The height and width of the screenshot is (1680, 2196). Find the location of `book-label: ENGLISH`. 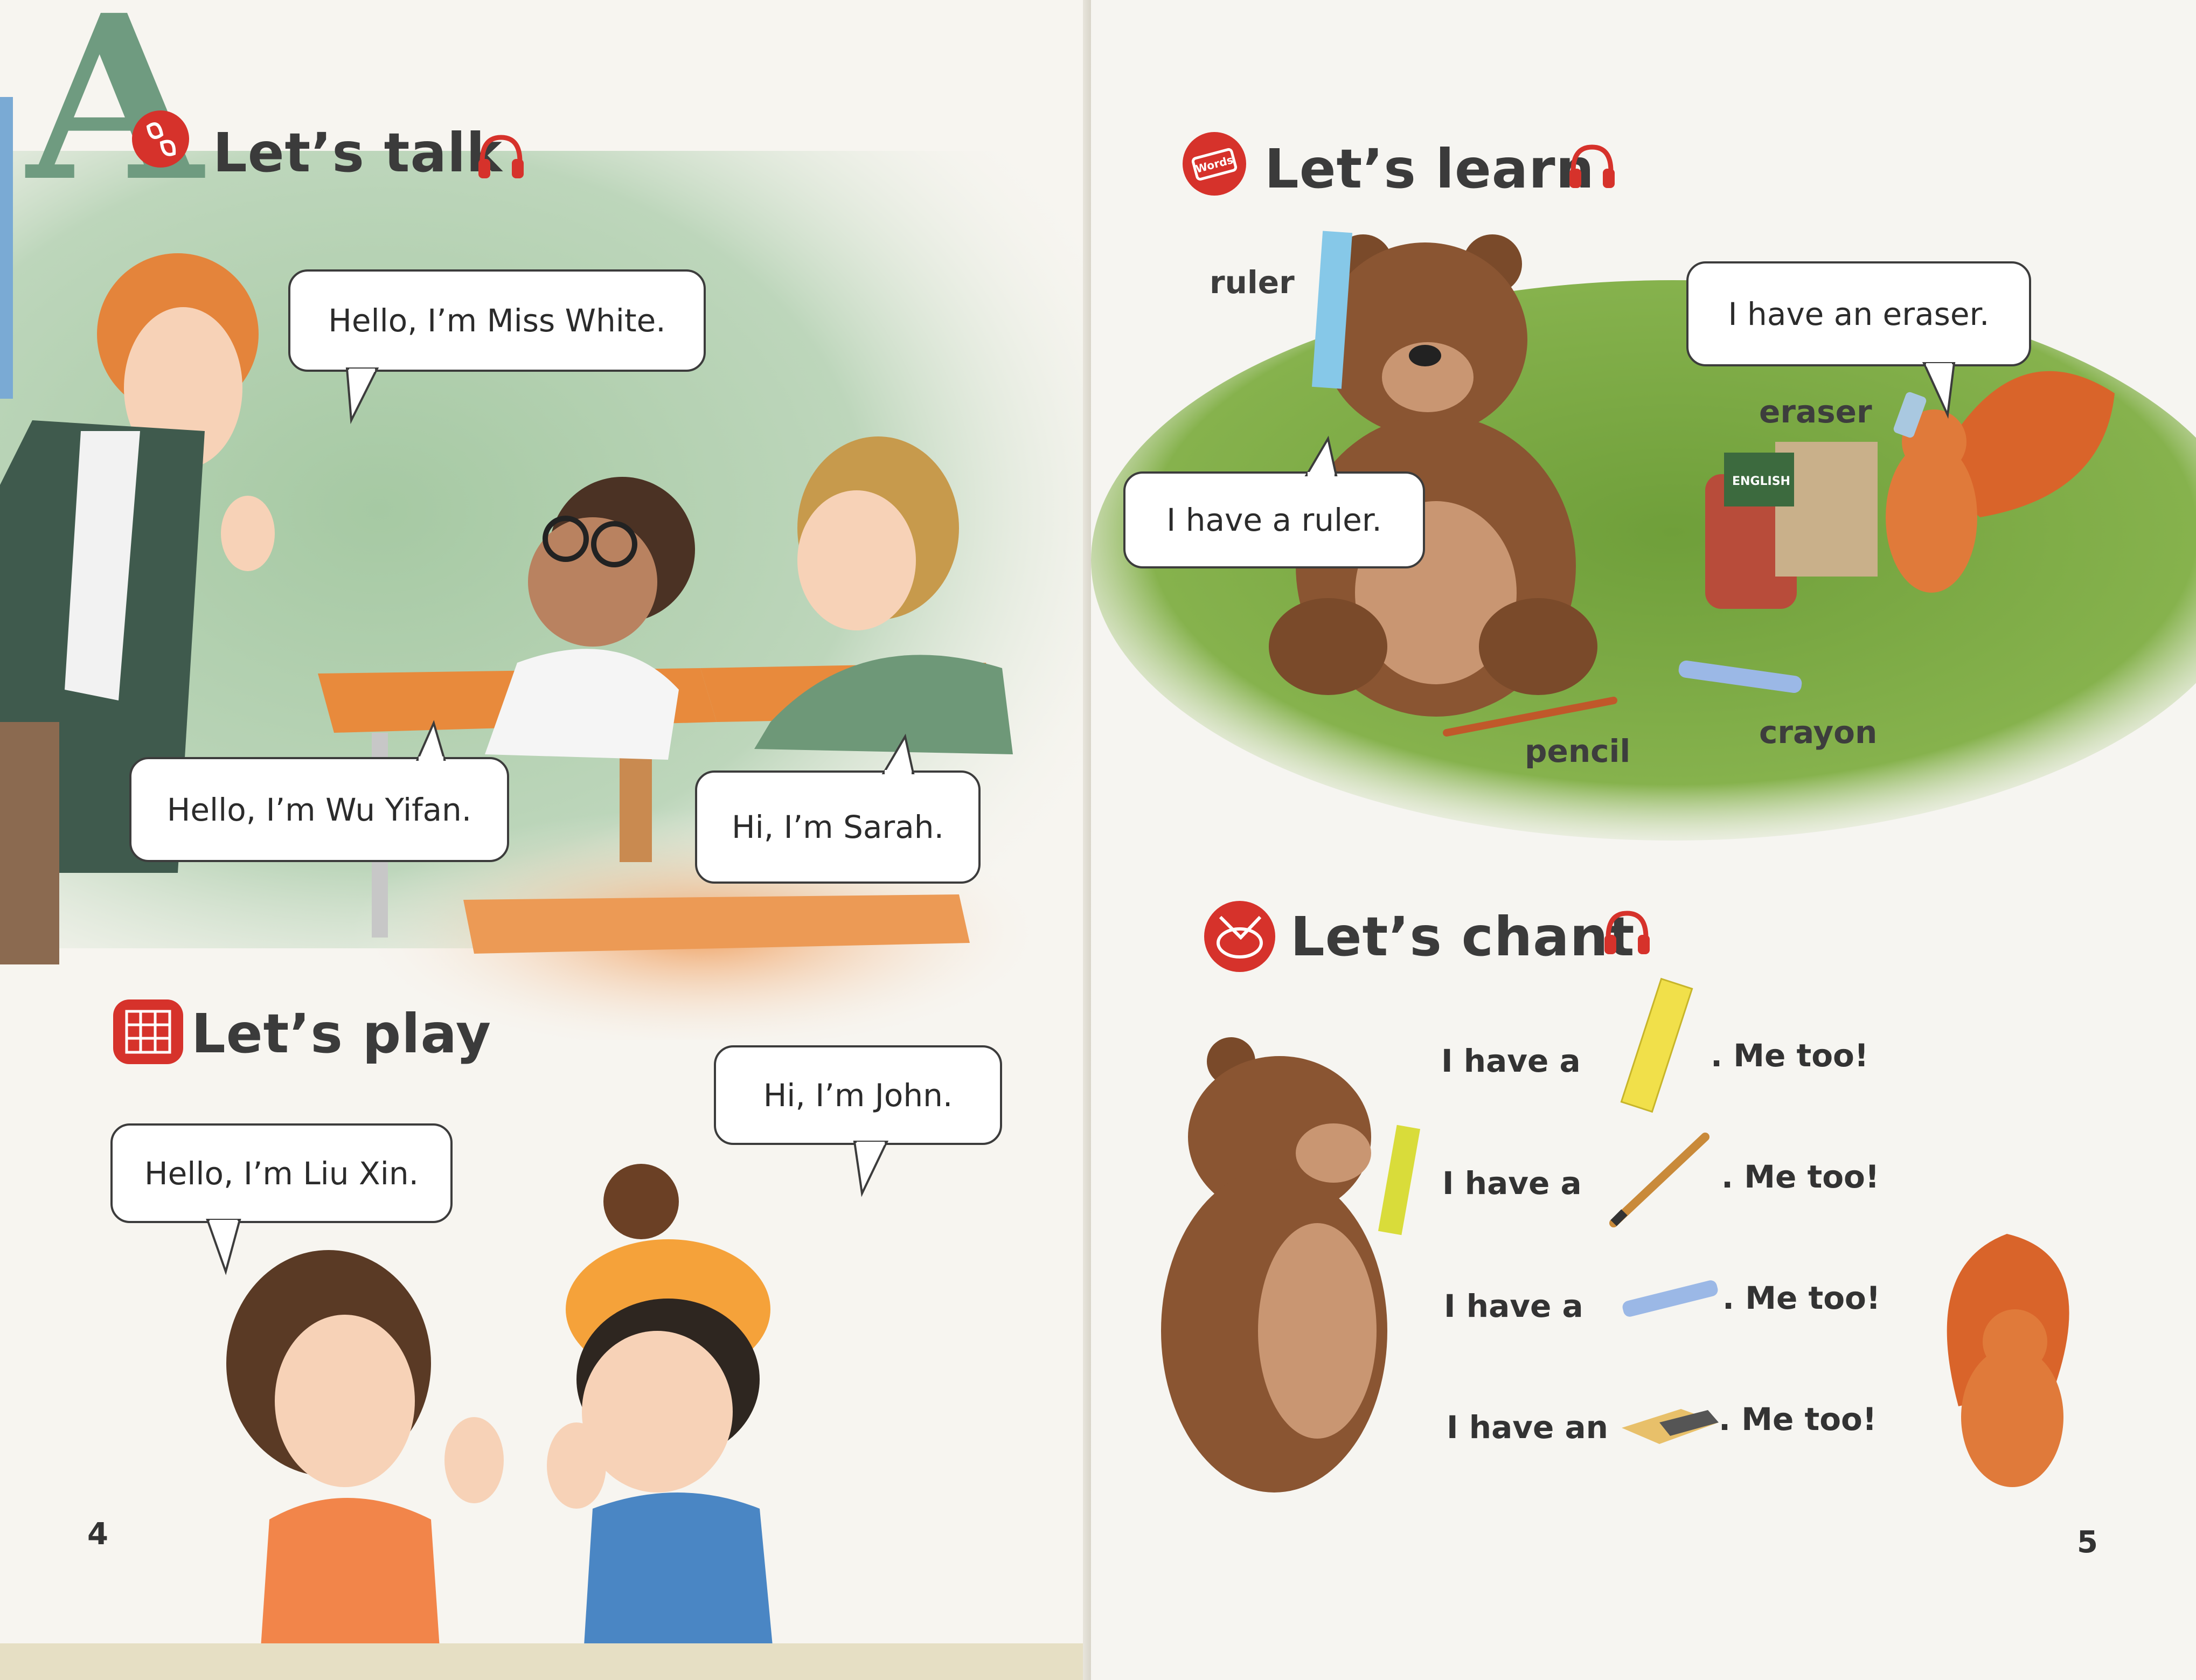

book-label: ENGLISH is located at coordinates (1761, 481).